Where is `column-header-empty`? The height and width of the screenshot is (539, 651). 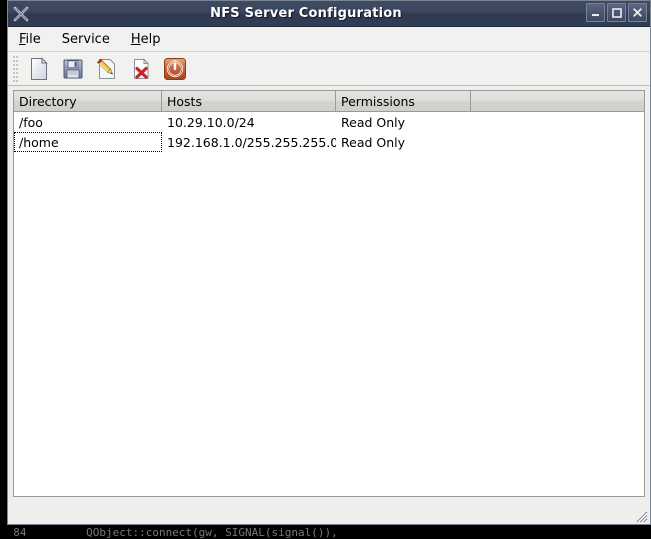
column-header-empty is located at coordinates (557, 101).